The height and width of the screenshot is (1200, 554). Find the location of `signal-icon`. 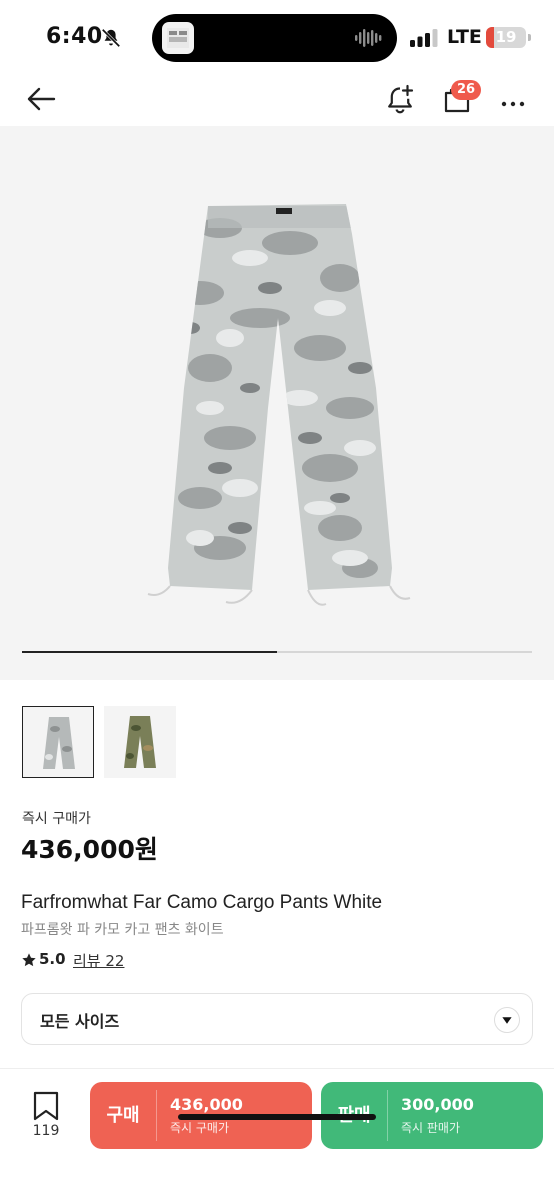

signal-icon is located at coordinates (424, 38).